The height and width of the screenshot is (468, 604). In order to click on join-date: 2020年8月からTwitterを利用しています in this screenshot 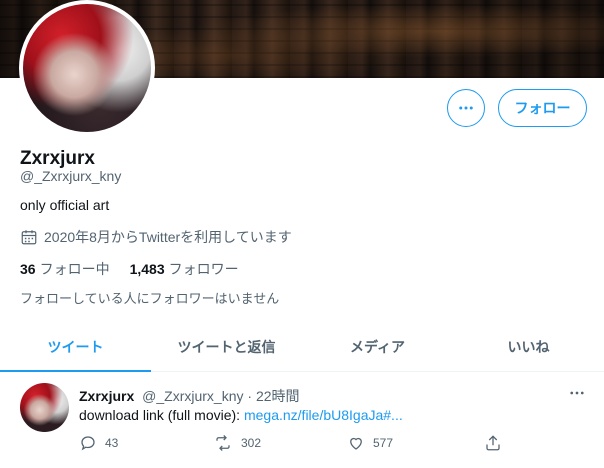, I will do `click(156, 237)`.